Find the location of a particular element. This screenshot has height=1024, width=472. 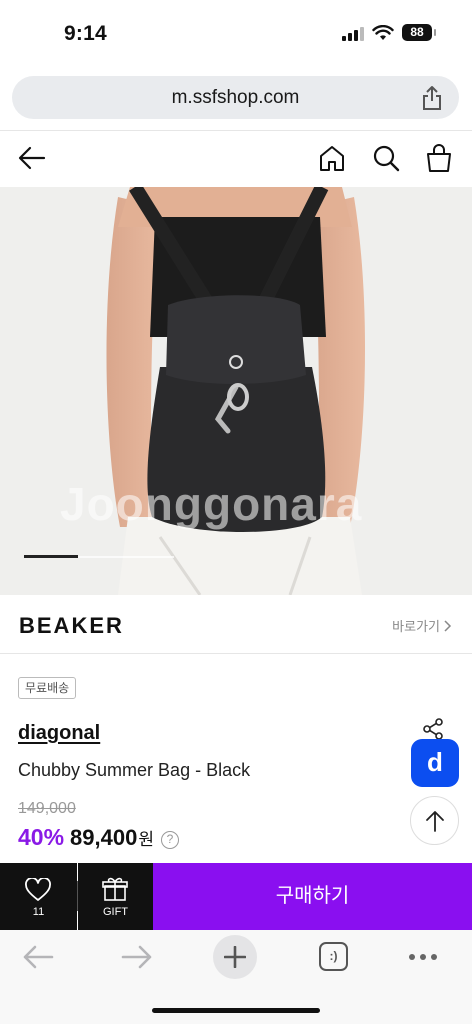

shopping-bag-icon is located at coordinates (439, 158).